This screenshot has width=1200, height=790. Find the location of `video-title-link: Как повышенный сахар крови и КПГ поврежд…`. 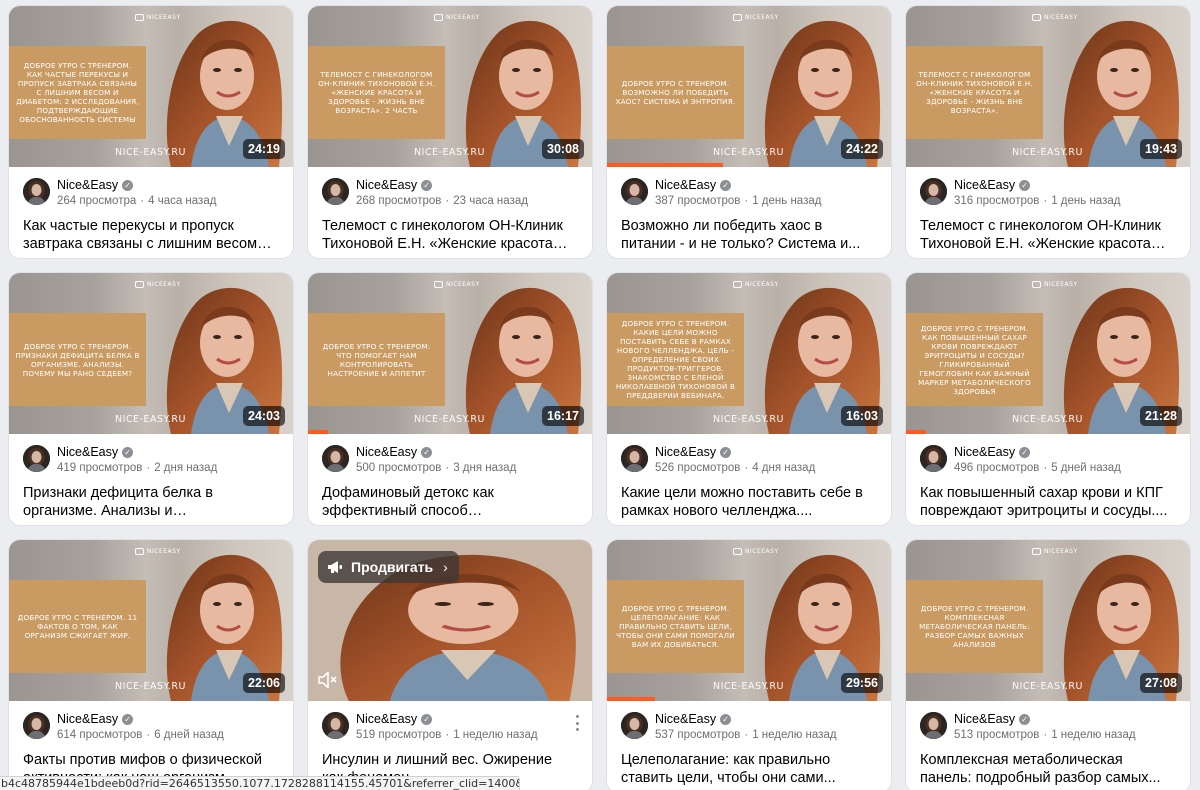

video-title-link: Как повышенный сахар крови и КПГ поврежд… is located at coordinates (1048, 502).